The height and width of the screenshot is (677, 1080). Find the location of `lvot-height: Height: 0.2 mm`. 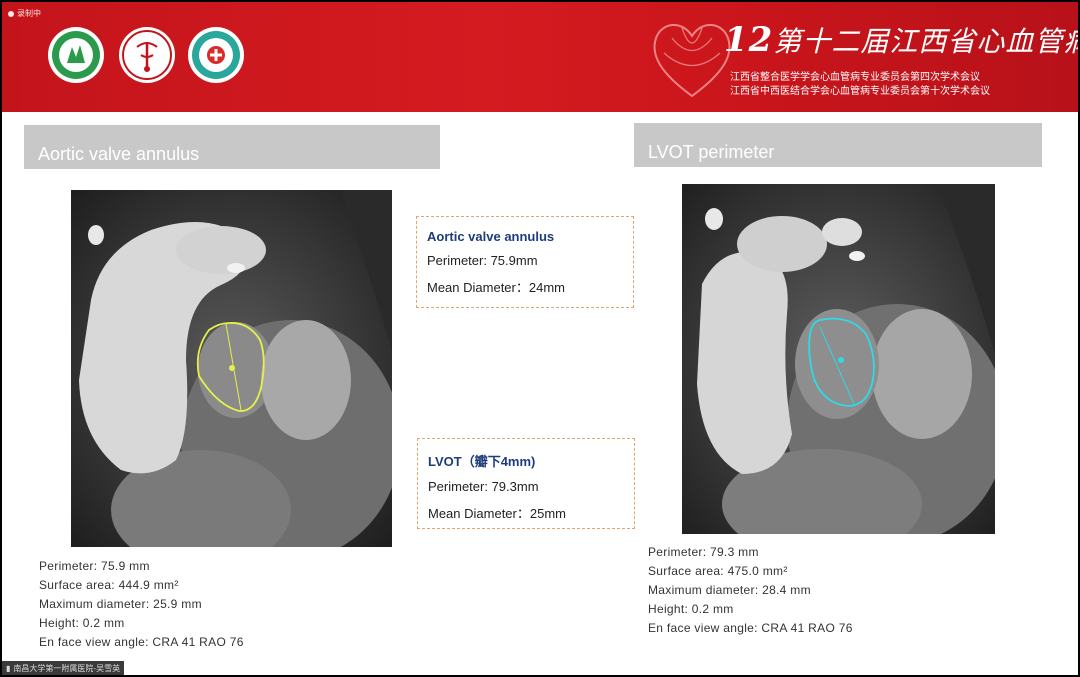

lvot-height: Height: 0.2 mm is located at coordinates (691, 609).